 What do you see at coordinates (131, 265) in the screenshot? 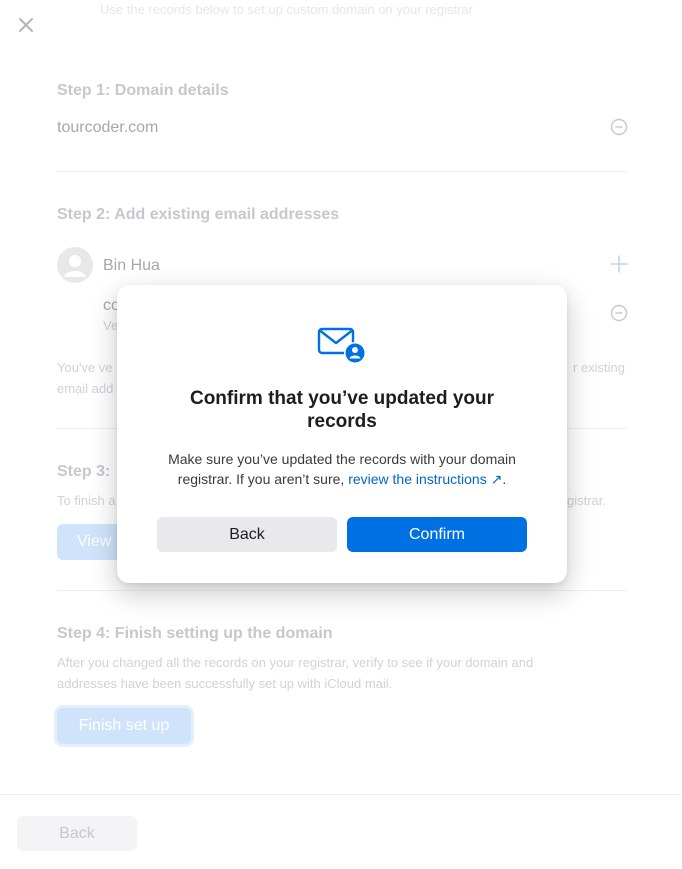
I see `person-name: Bin Hua` at bounding box center [131, 265].